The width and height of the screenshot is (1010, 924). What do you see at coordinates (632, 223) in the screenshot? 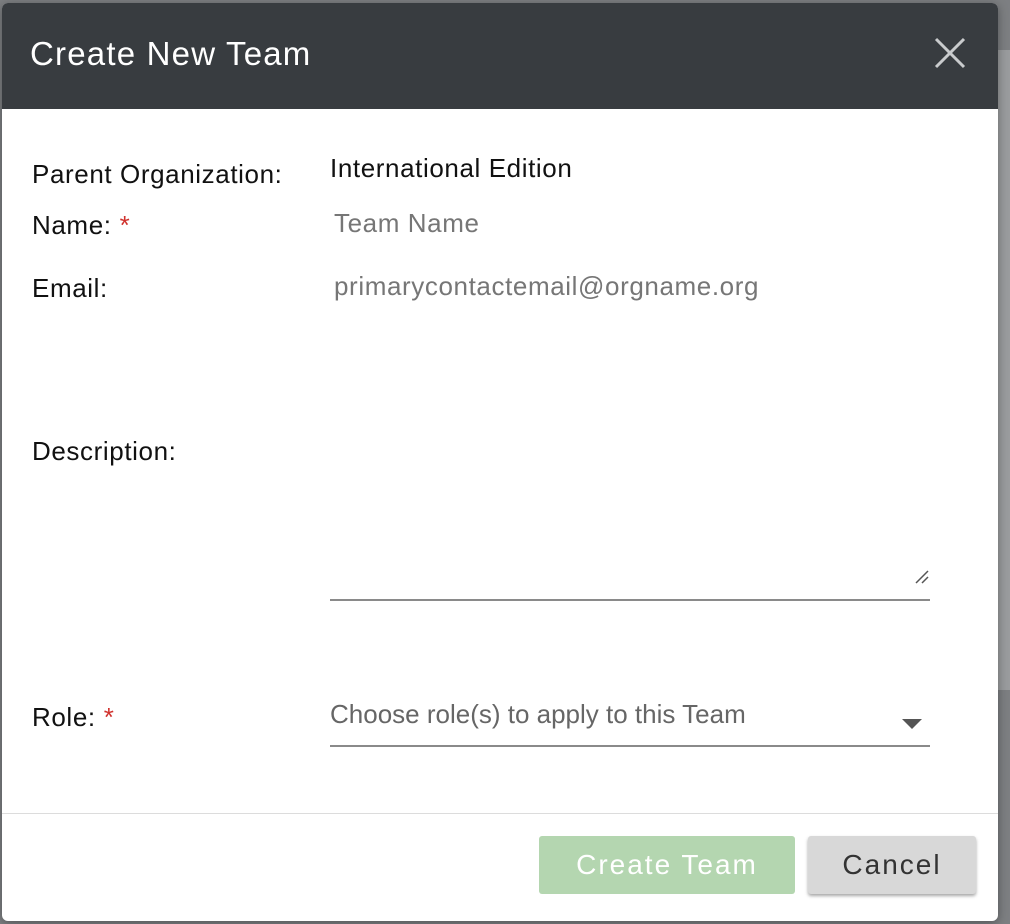
I see `team-name-input` at bounding box center [632, 223].